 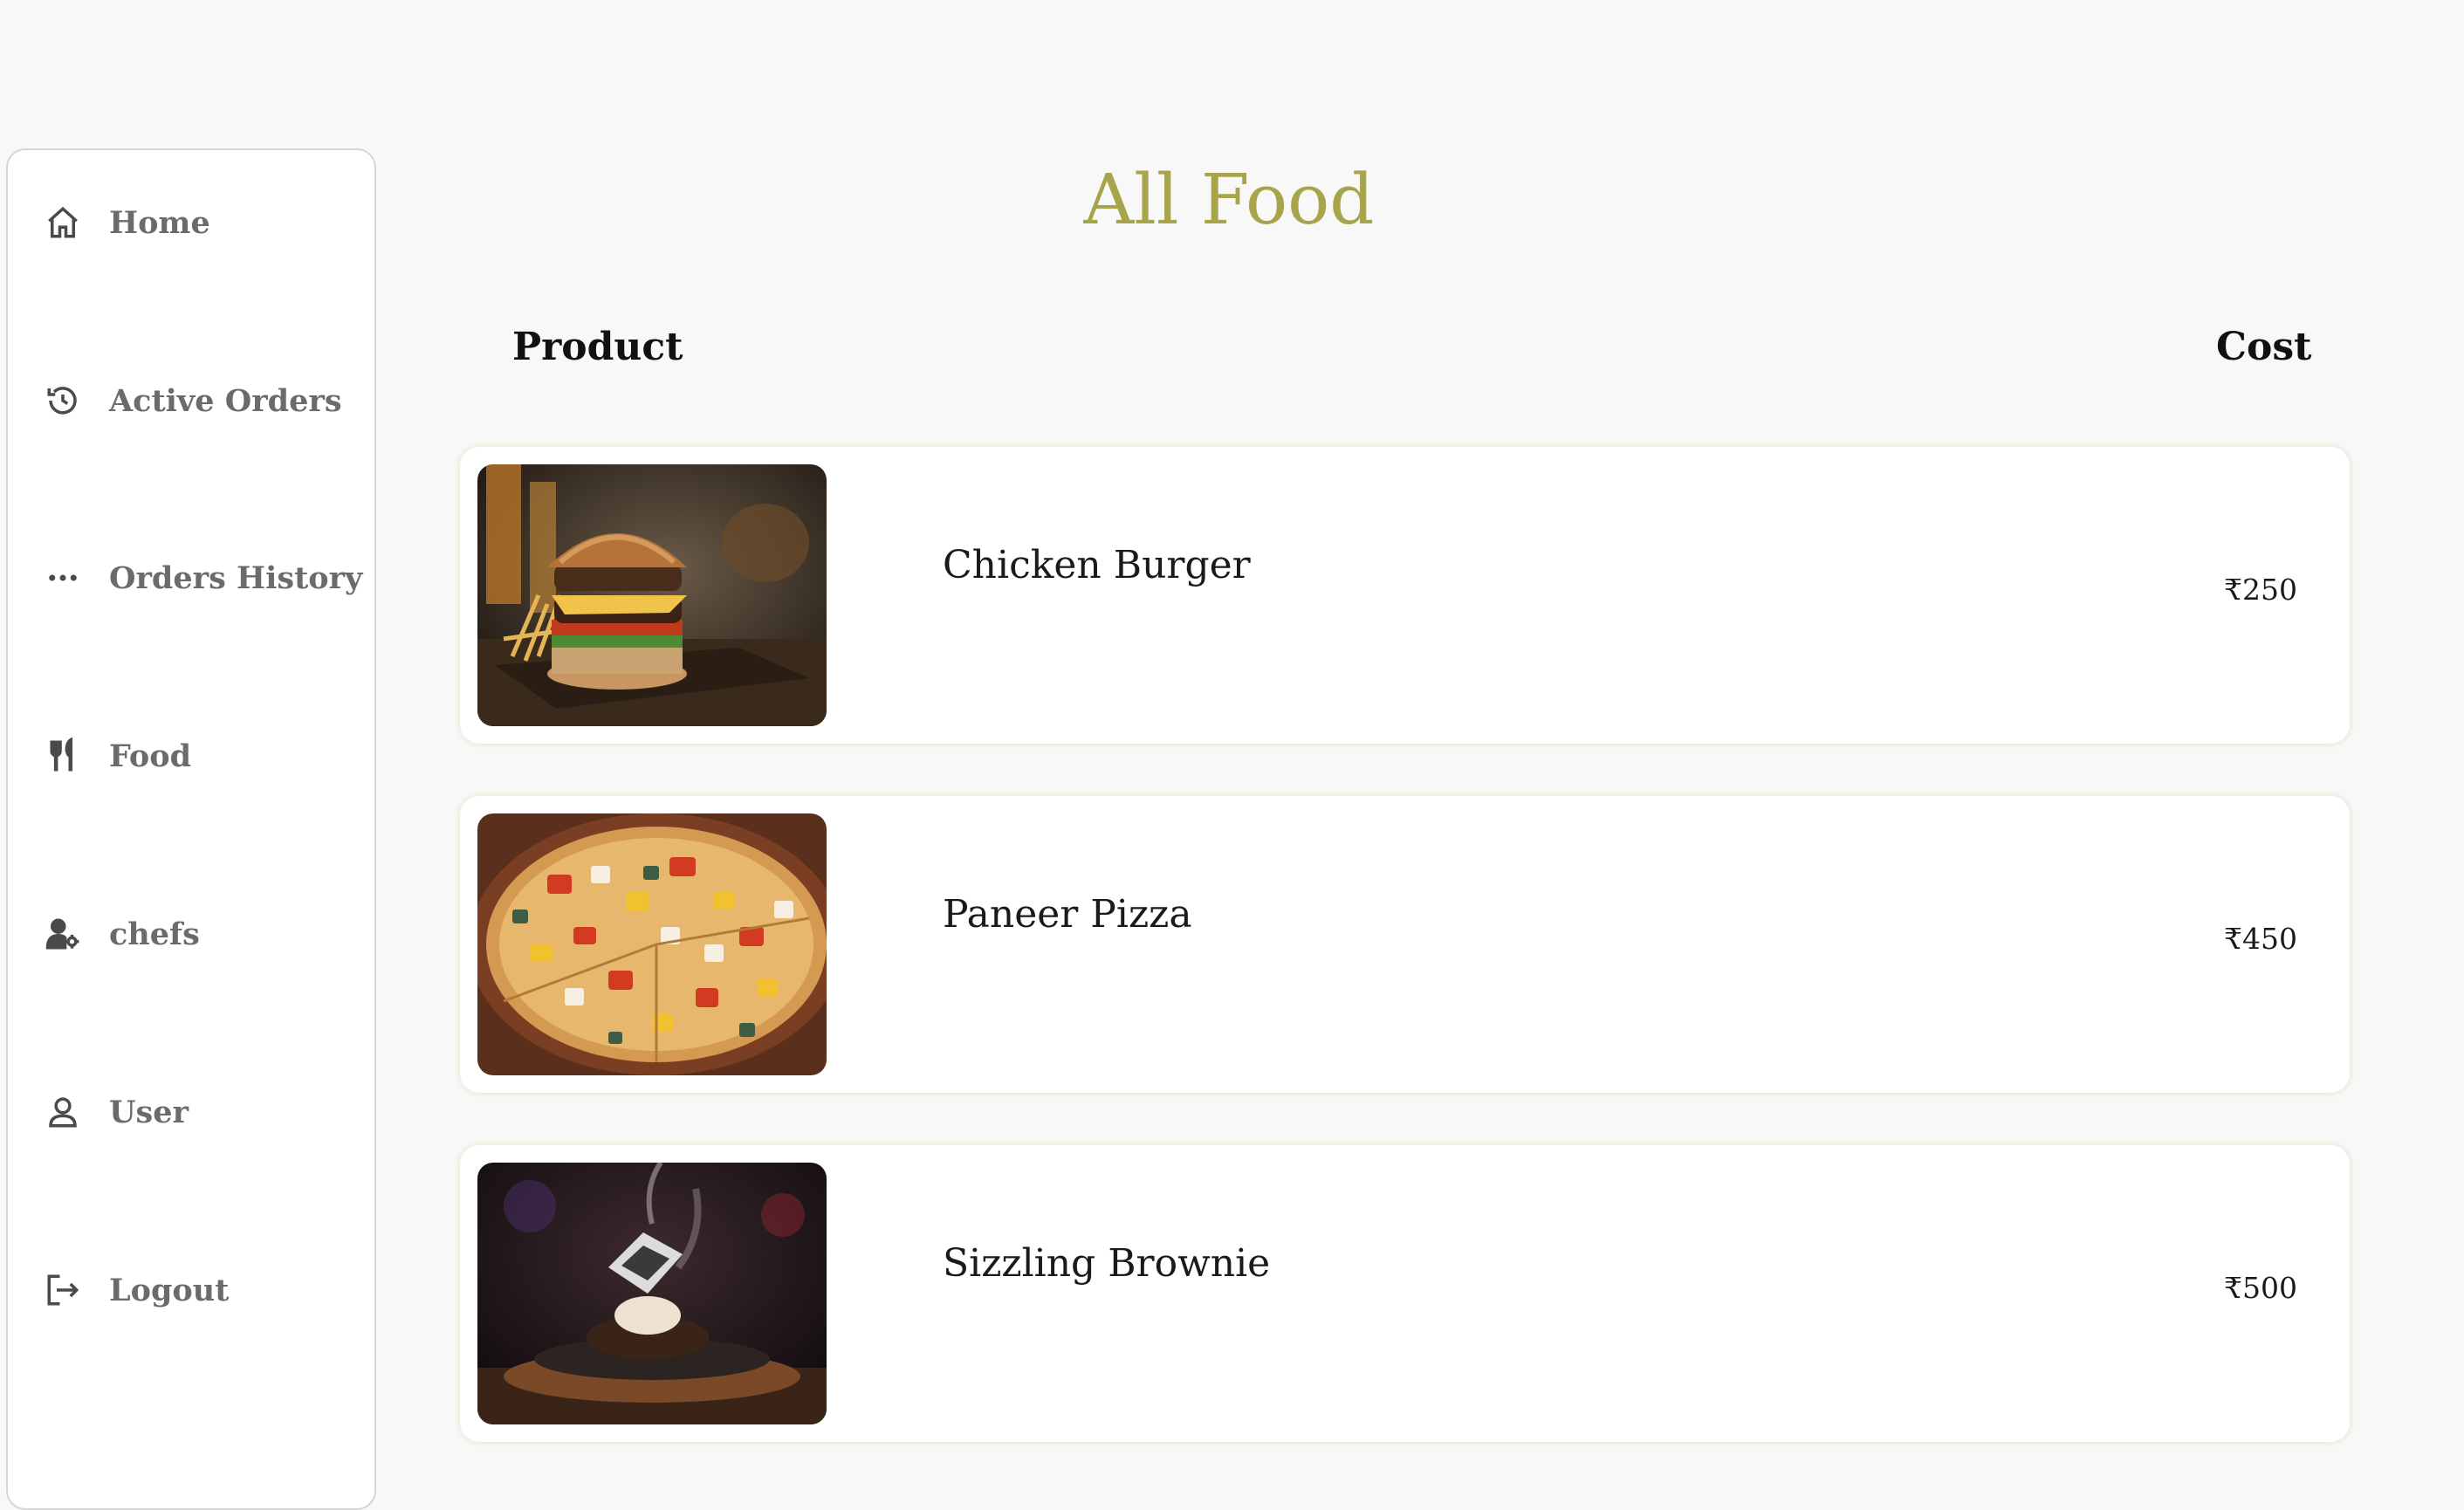 I want to click on home-icon, so click(x=72, y=223).